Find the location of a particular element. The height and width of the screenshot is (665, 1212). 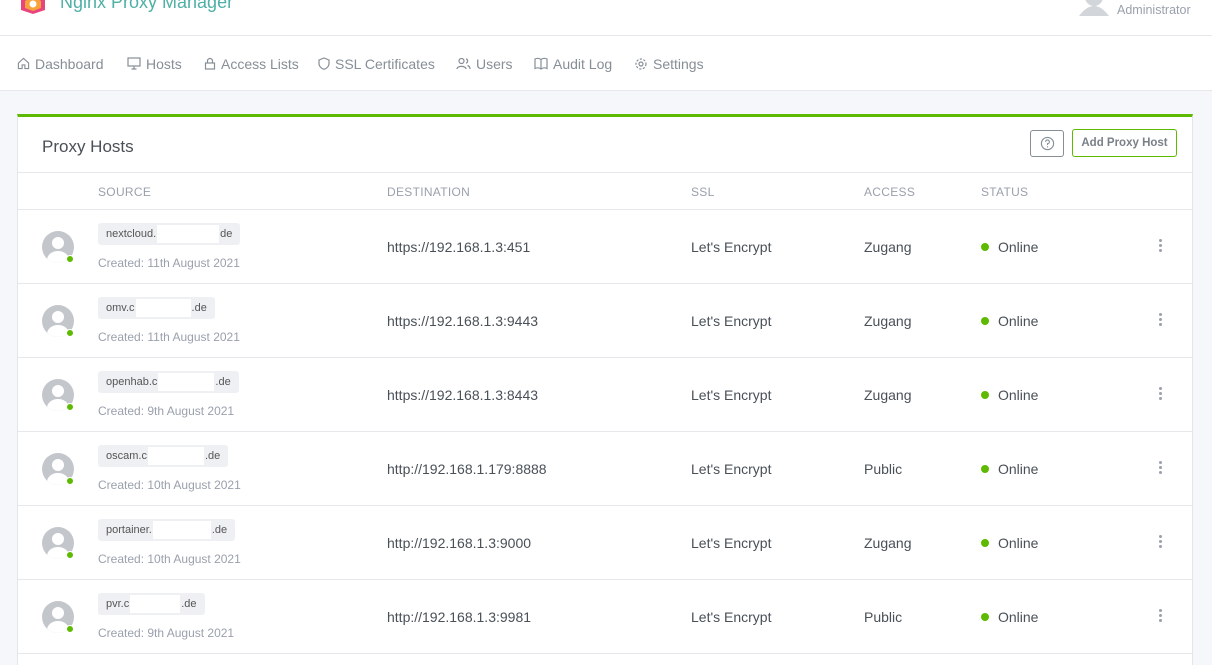

destination: https://192.168.1.3:9443 is located at coordinates (463, 321).